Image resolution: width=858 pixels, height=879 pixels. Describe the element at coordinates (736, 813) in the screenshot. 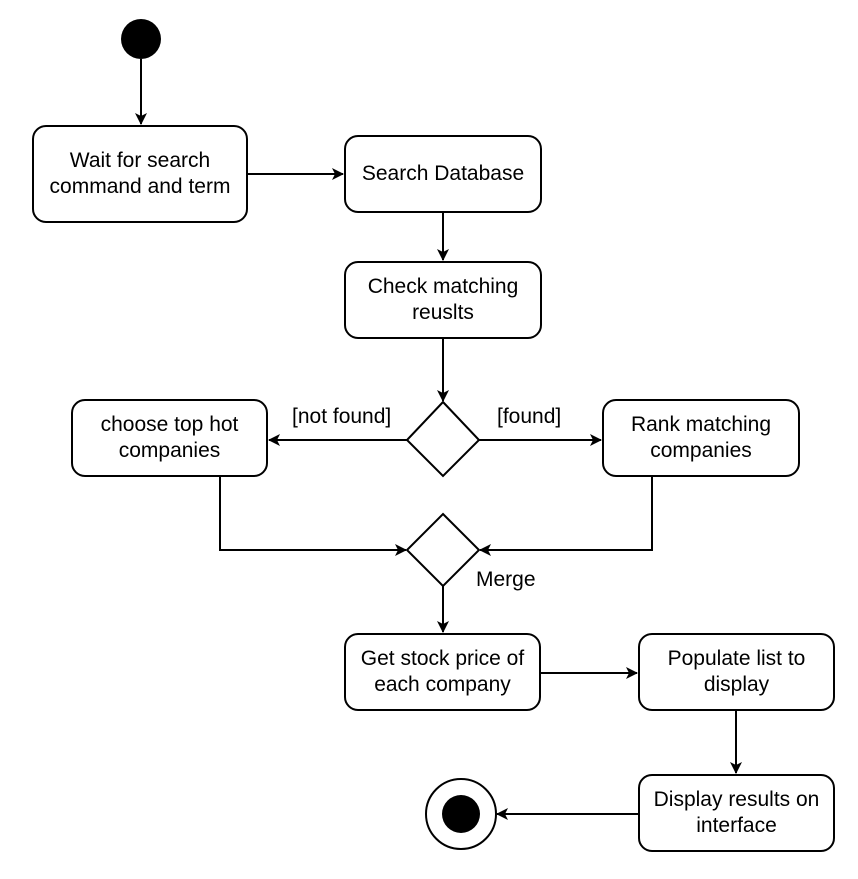

I see `activity-display-results: Display results on interface` at that location.